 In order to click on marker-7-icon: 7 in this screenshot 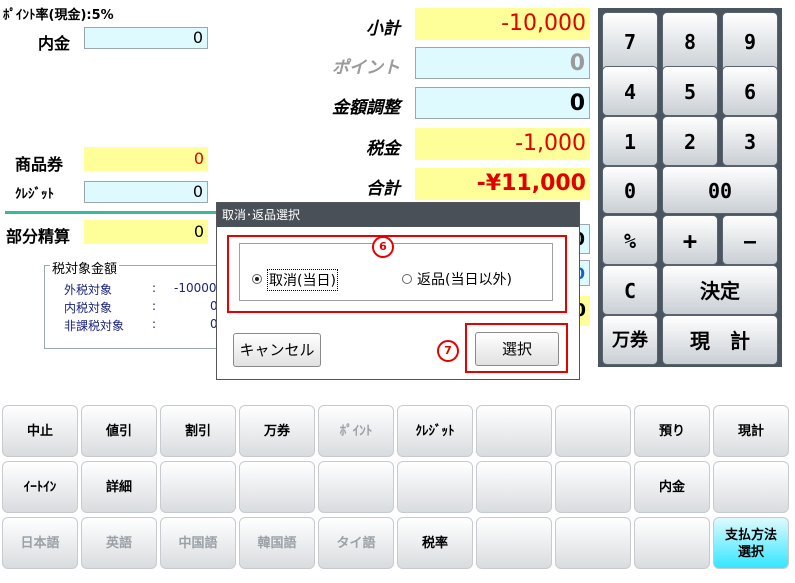, I will do `click(448, 351)`.